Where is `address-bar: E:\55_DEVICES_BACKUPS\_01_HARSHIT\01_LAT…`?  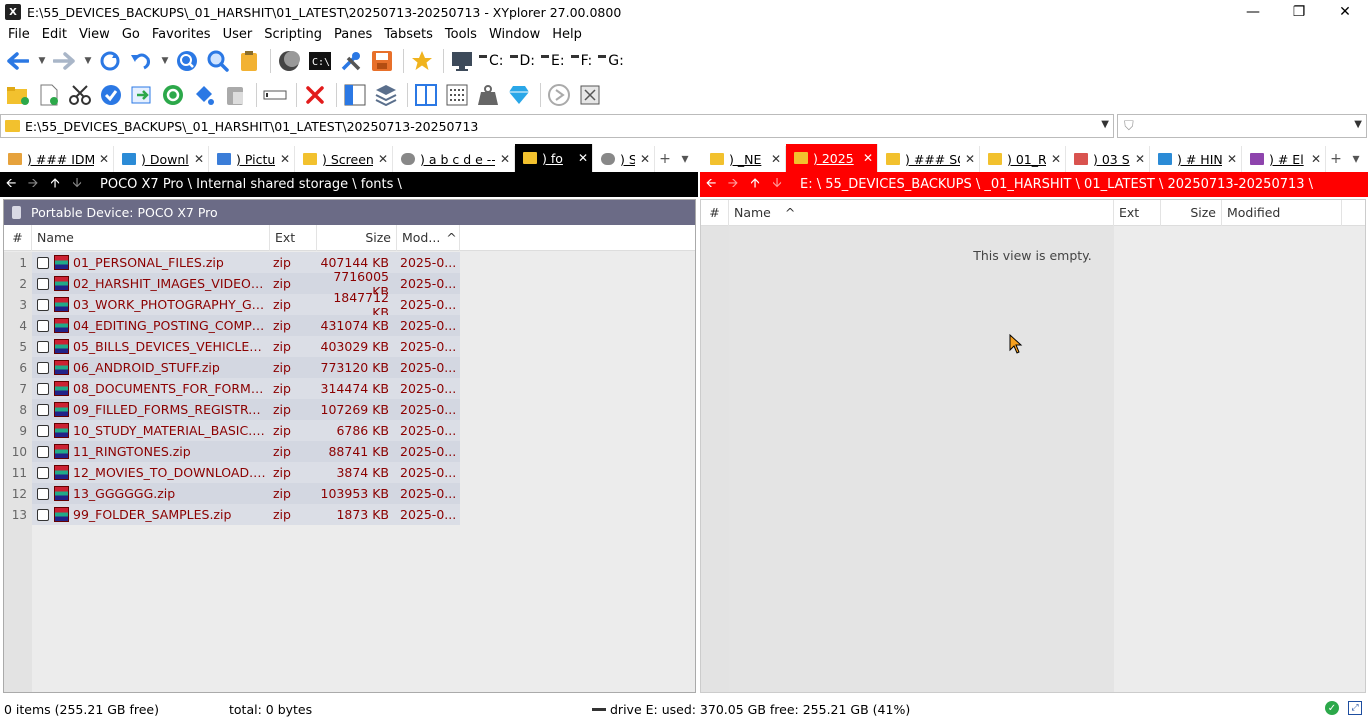
address-bar: E:\55_DEVICES_BACKUPS\_01_HARSHIT\01_LAT… is located at coordinates (557, 126).